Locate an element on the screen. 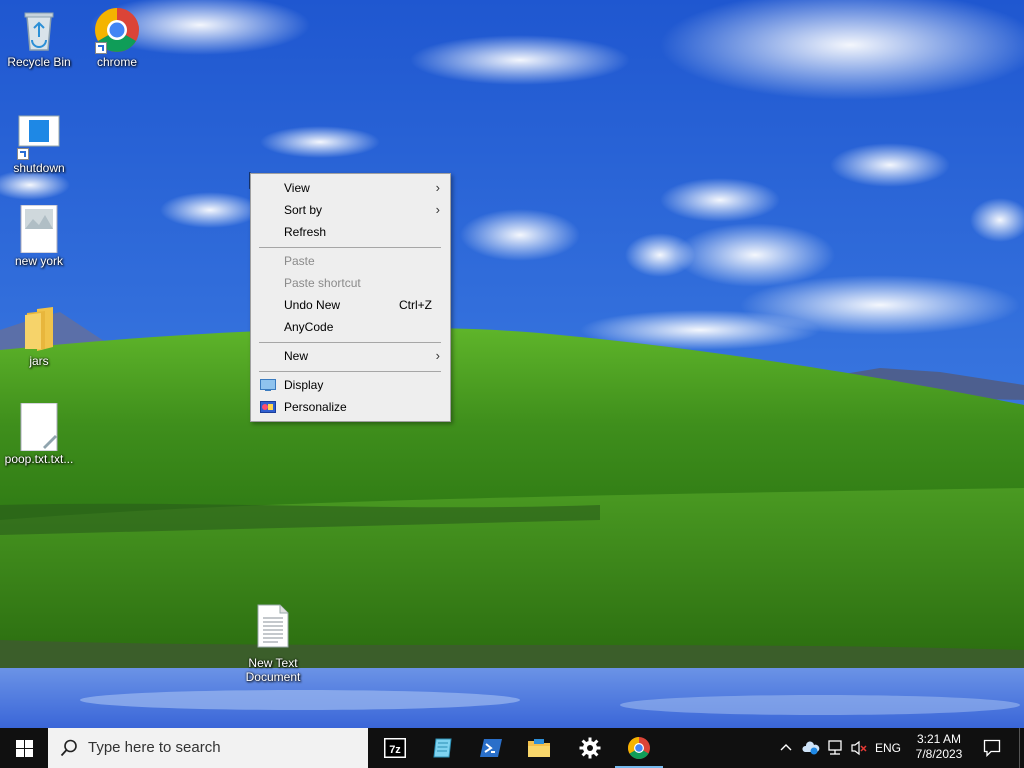  desktop-icon-recycle-bin: Recycle Bin is located at coordinates (39, 37).